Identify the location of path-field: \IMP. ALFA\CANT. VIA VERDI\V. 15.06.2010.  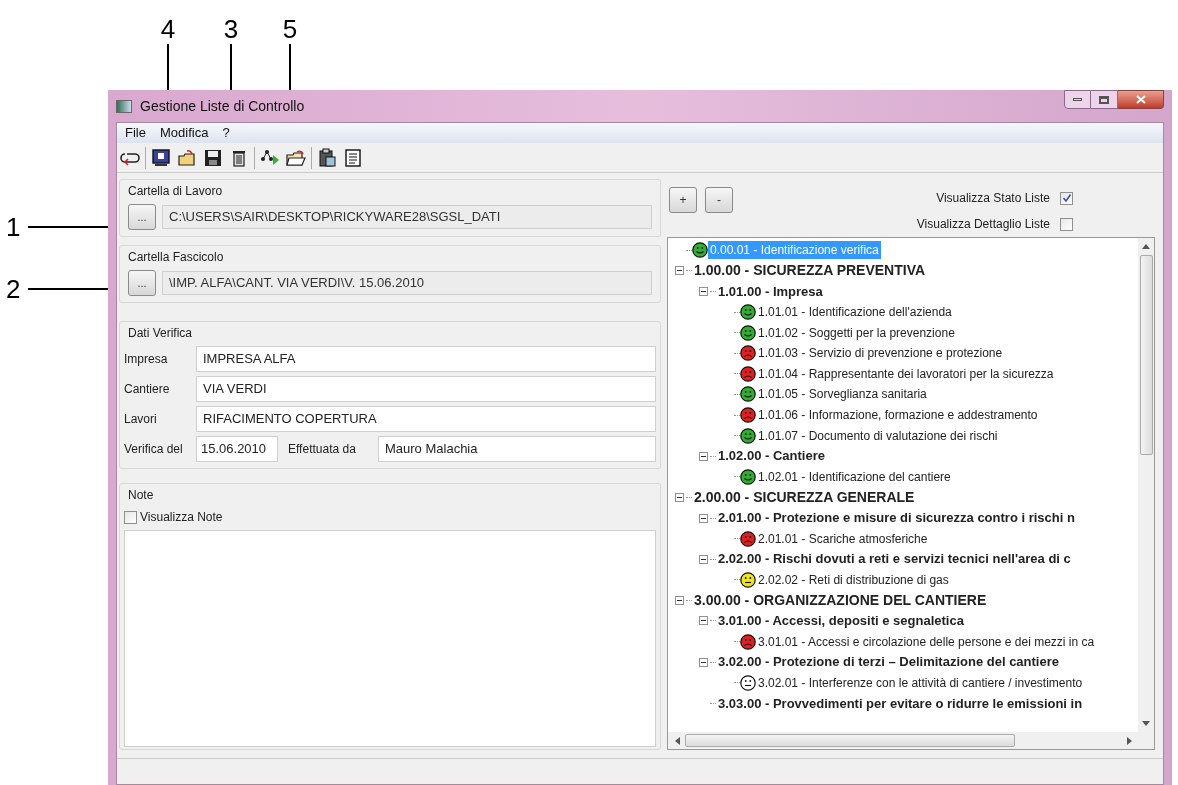
(407, 283).